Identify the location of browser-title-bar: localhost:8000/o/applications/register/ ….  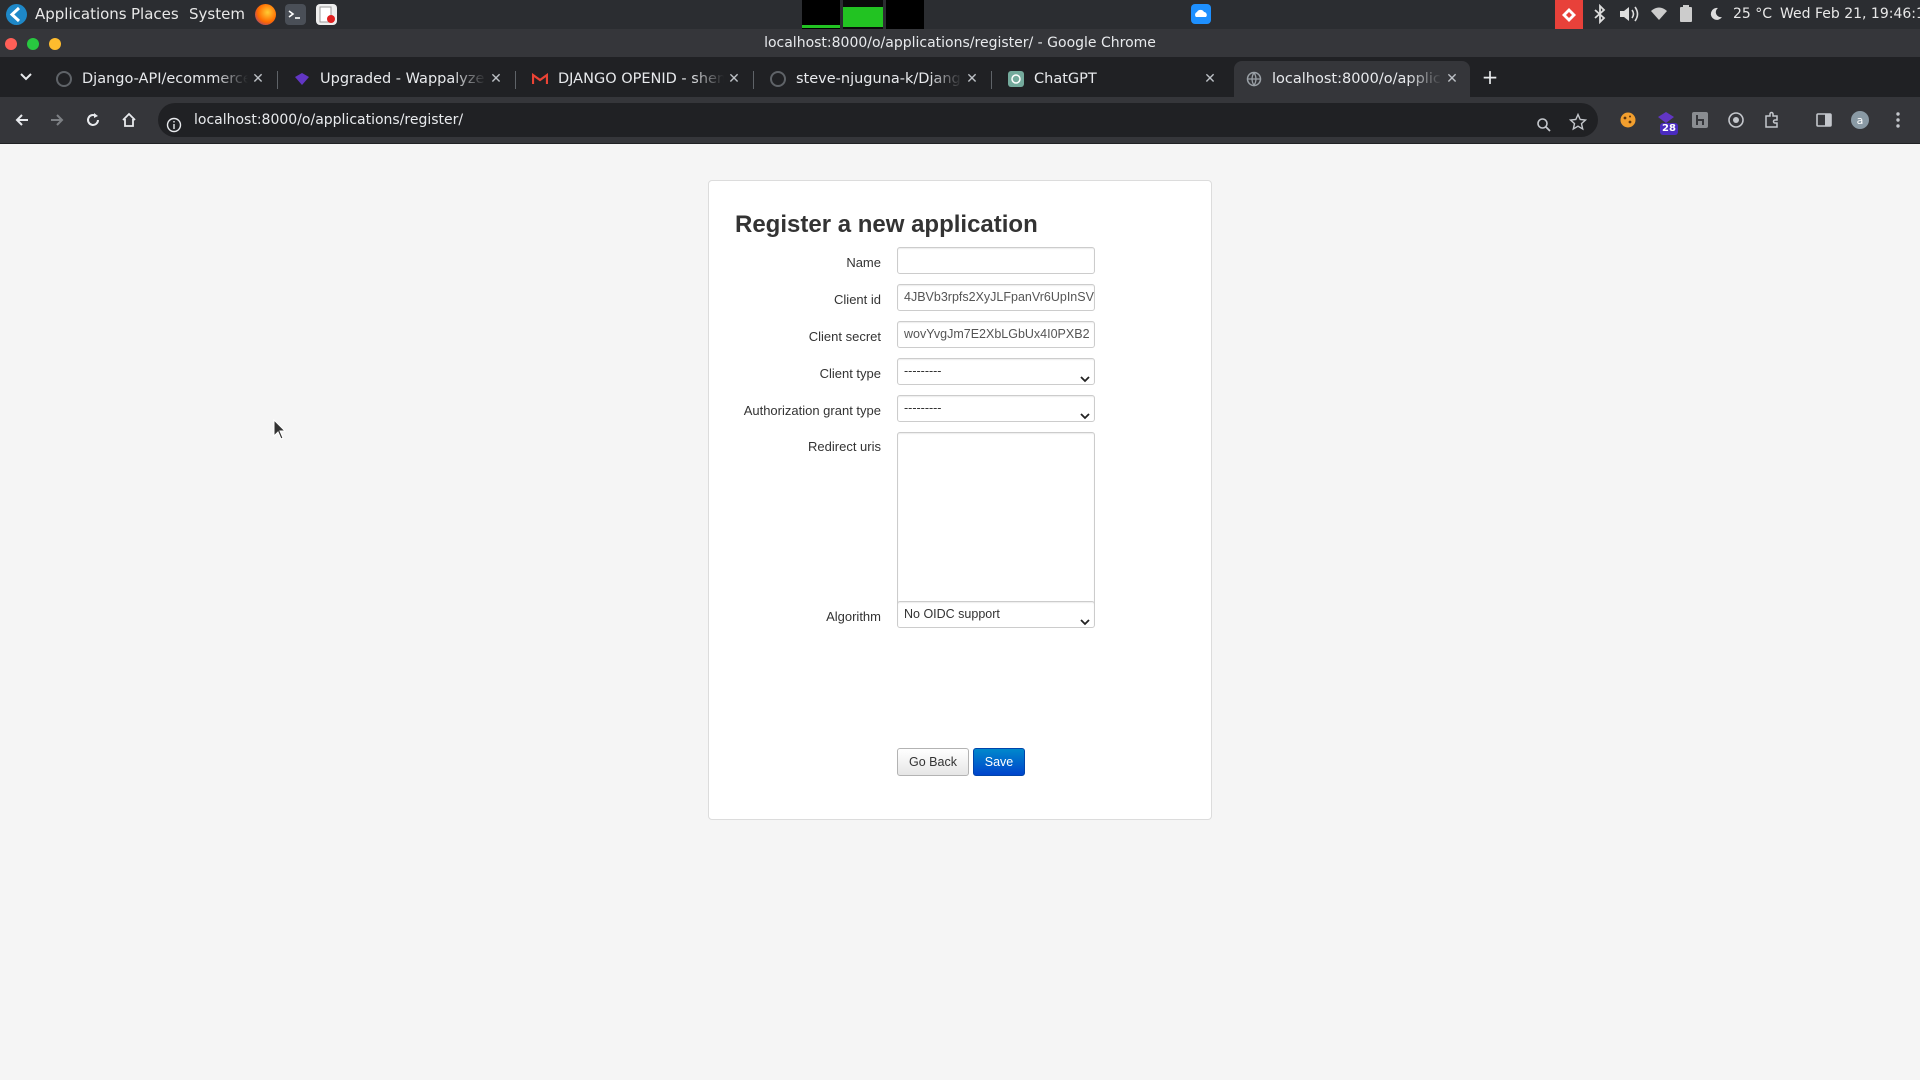
(960, 43).